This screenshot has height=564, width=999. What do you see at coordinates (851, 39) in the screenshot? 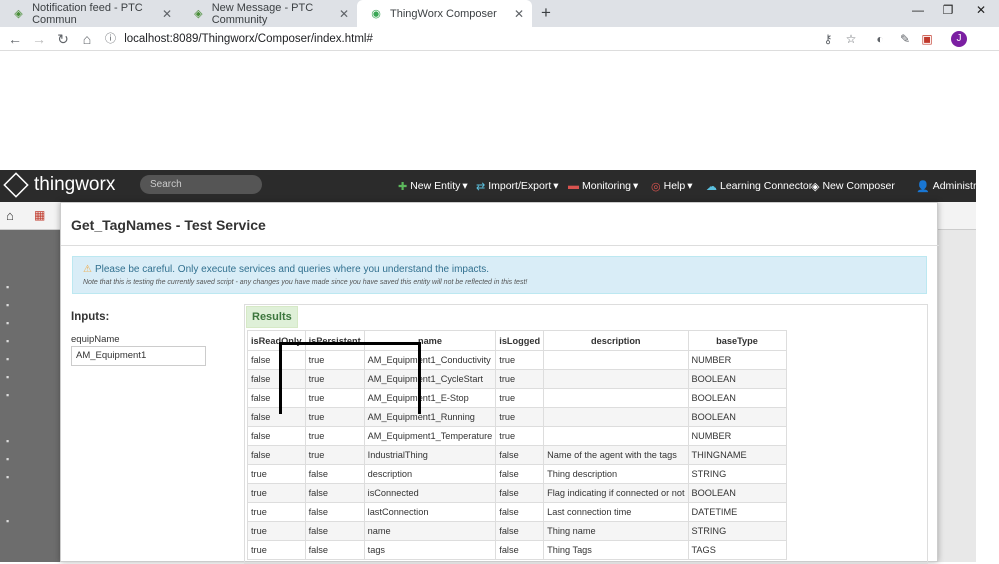
I see `bookmark-star-icon: ☆` at bounding box center [851, 39].